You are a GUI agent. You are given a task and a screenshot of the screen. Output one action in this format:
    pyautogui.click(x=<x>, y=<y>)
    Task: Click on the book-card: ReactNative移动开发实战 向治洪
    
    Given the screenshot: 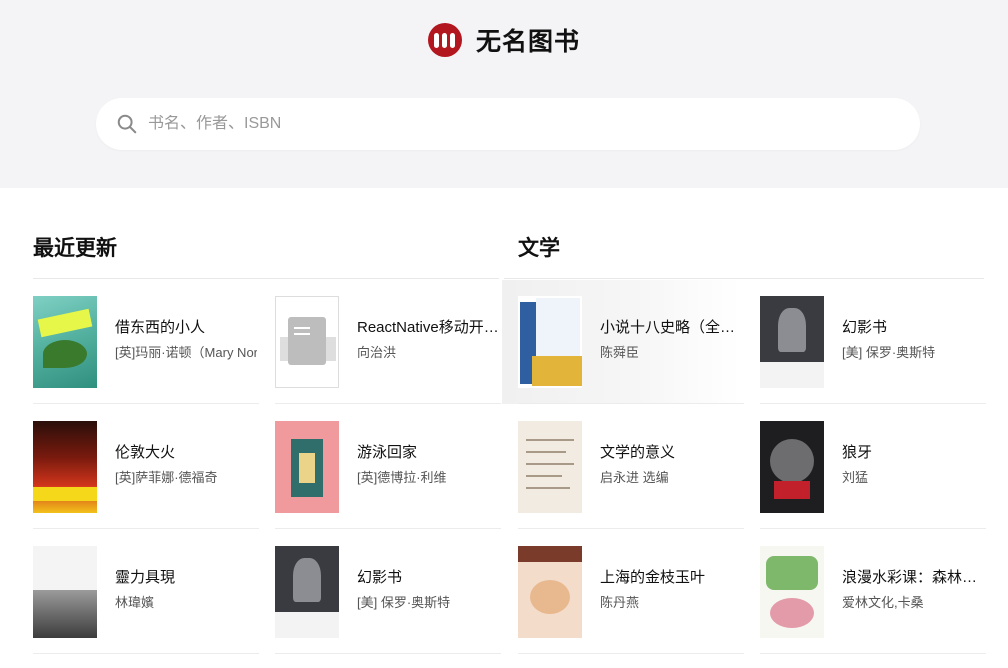 What is the action you would take?
    pyautogui.click(x=388, y=342)
    